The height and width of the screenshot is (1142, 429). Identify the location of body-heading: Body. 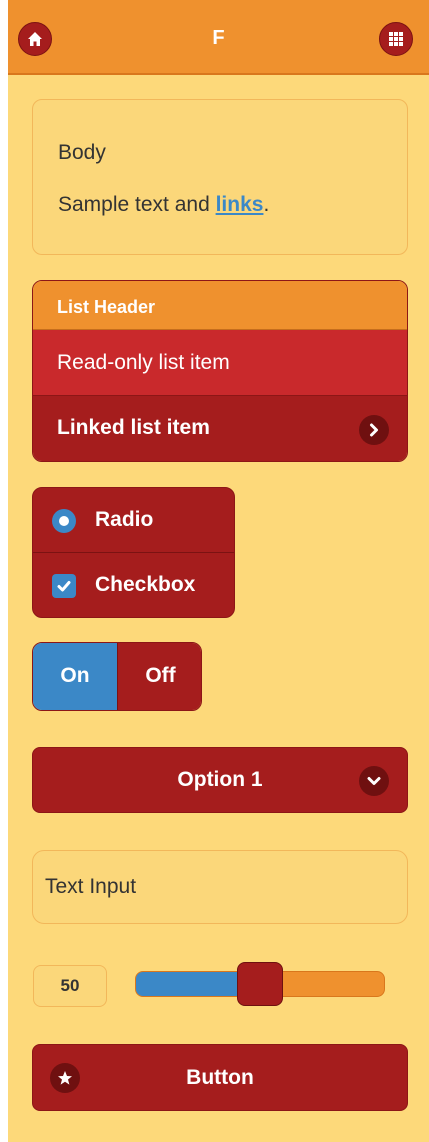
(82, 152).